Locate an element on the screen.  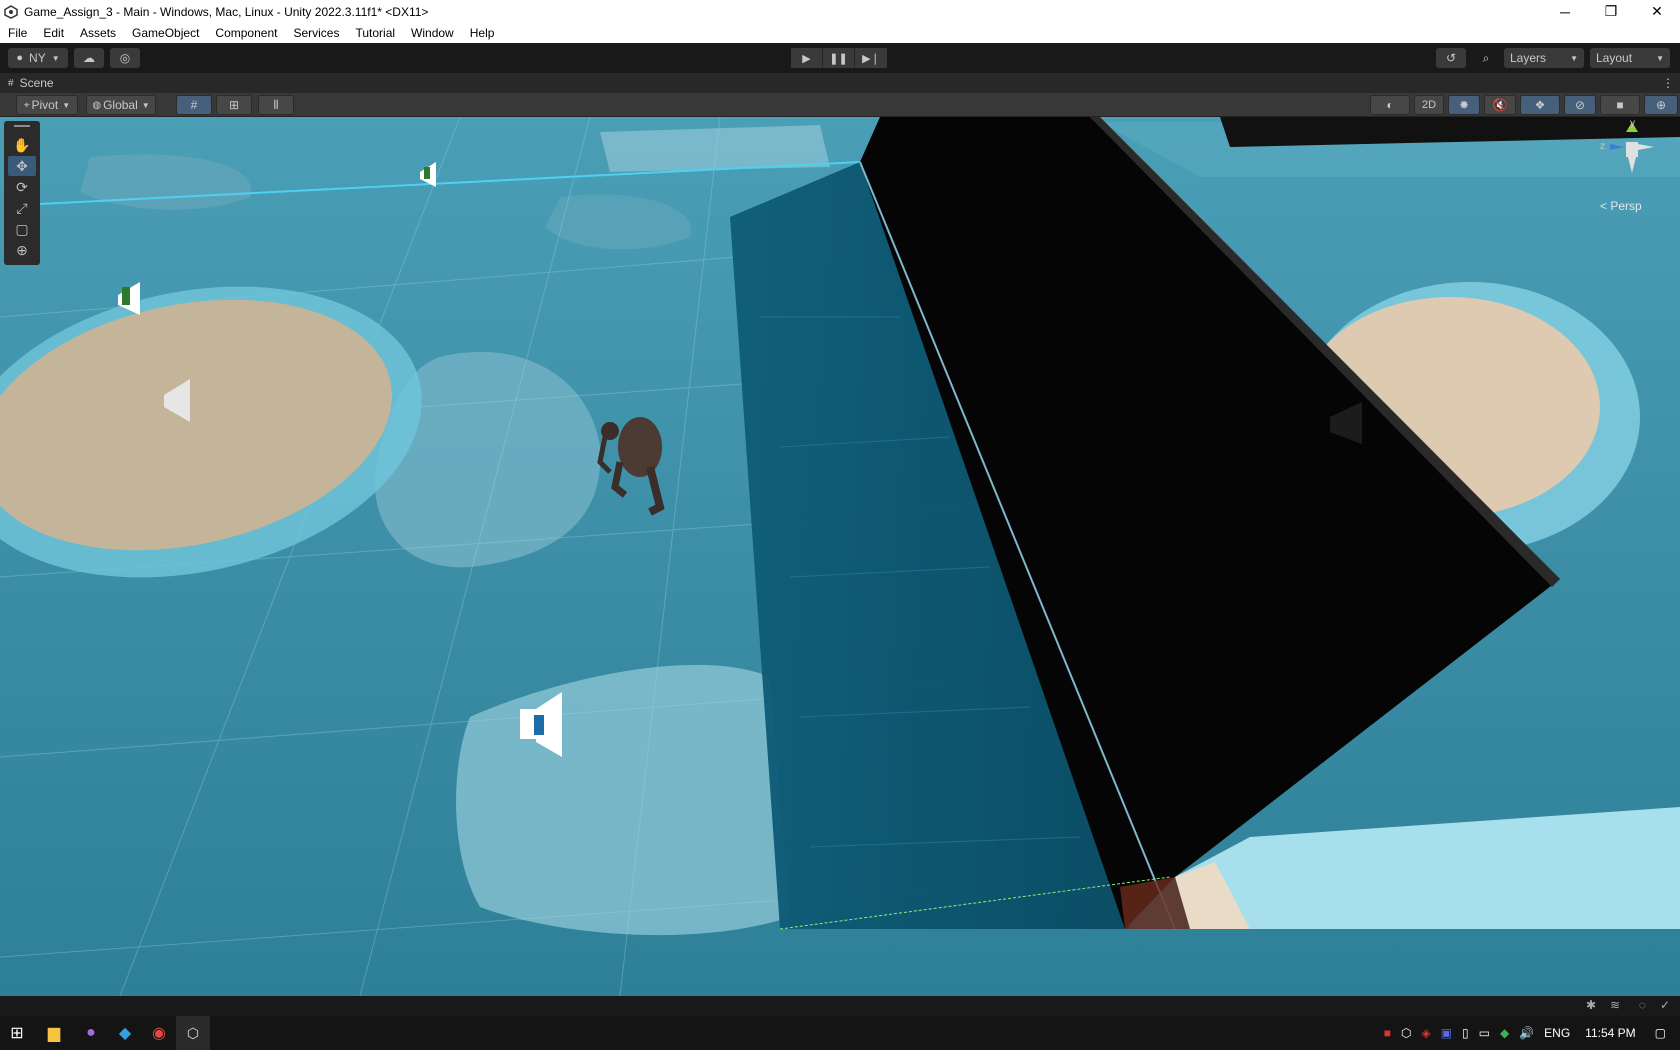
account-dropdown: ● NY ▼ is located at coordinates (38, 58).